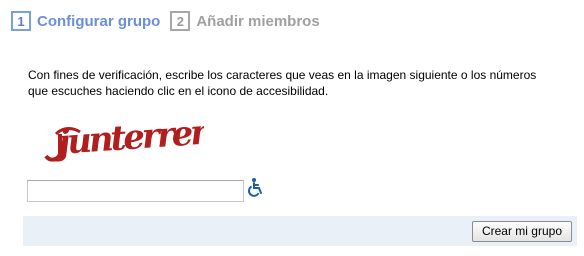  I want to click on step-number: 2, so click(180, 21).